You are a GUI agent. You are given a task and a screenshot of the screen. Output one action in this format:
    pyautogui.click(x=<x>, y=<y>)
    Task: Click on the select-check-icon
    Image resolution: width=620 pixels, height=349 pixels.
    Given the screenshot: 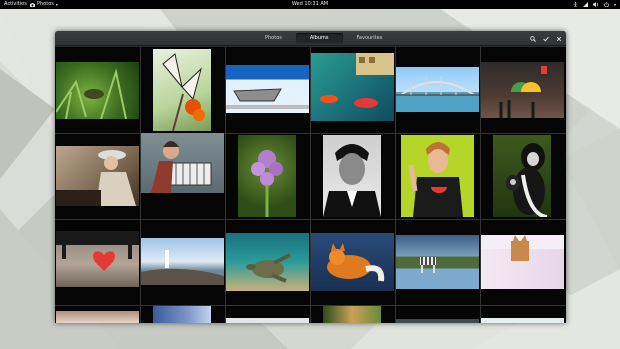 What is the action you would take?
    pyautogui.click(x=545, y=39)
    